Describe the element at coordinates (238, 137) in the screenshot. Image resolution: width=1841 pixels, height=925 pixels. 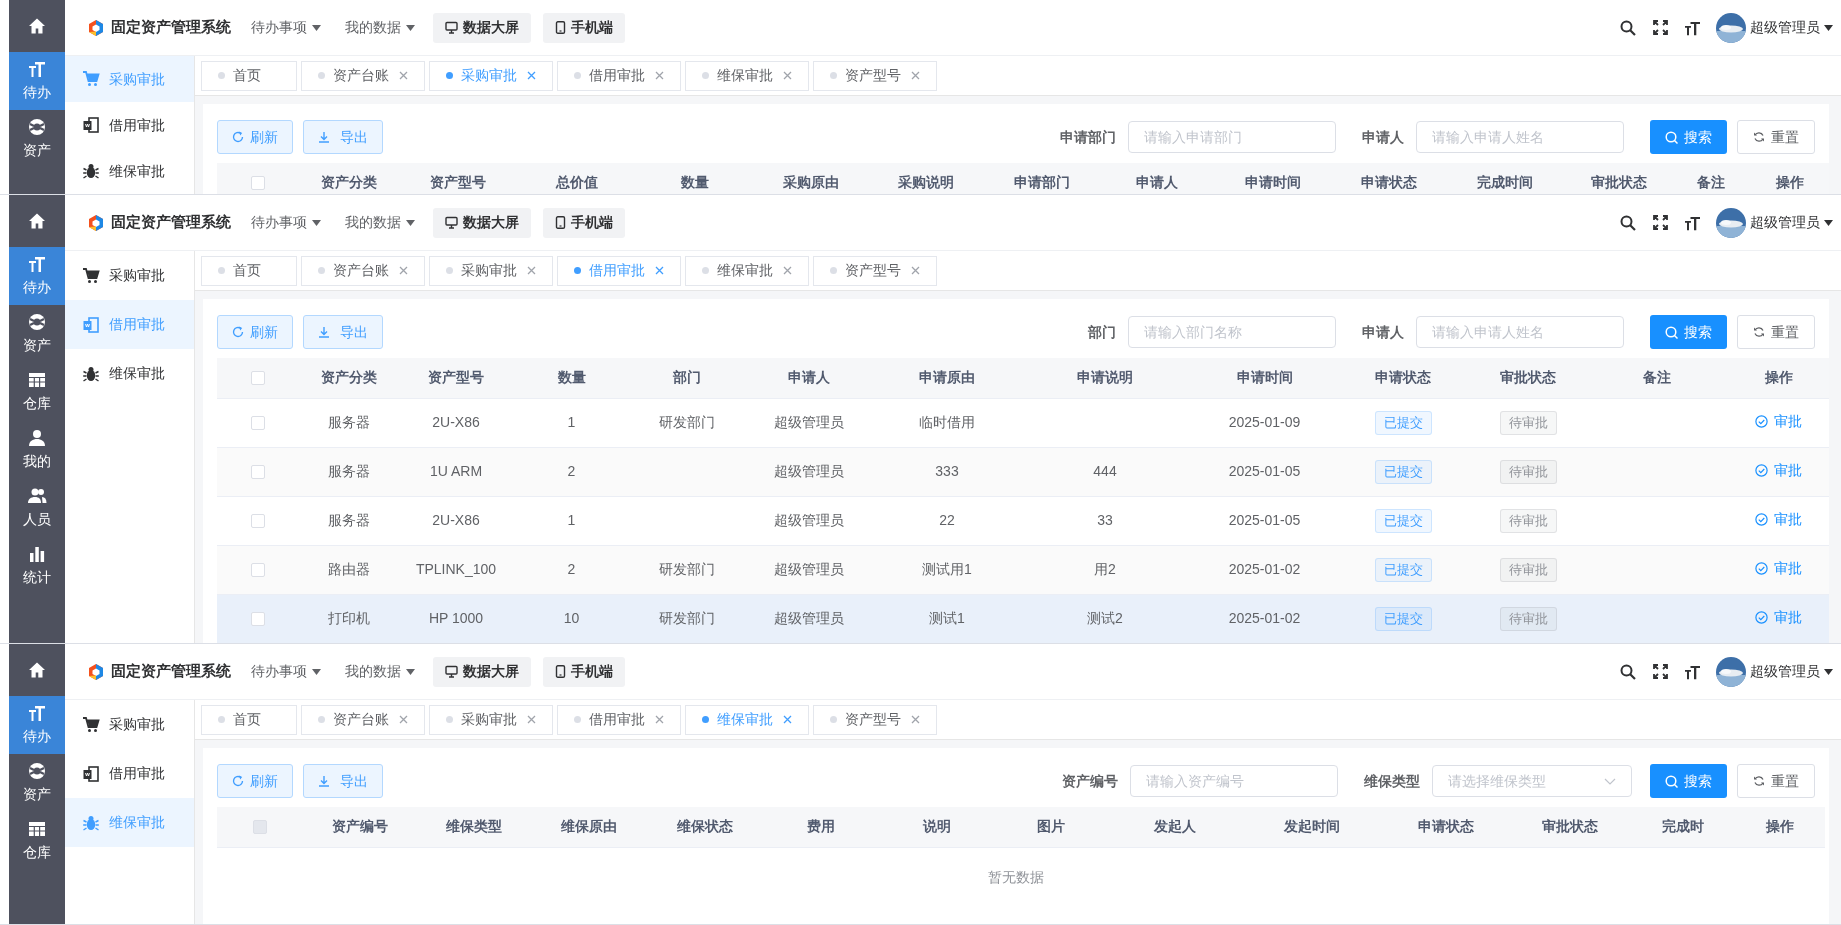
I see `refresh-icon` at that location.